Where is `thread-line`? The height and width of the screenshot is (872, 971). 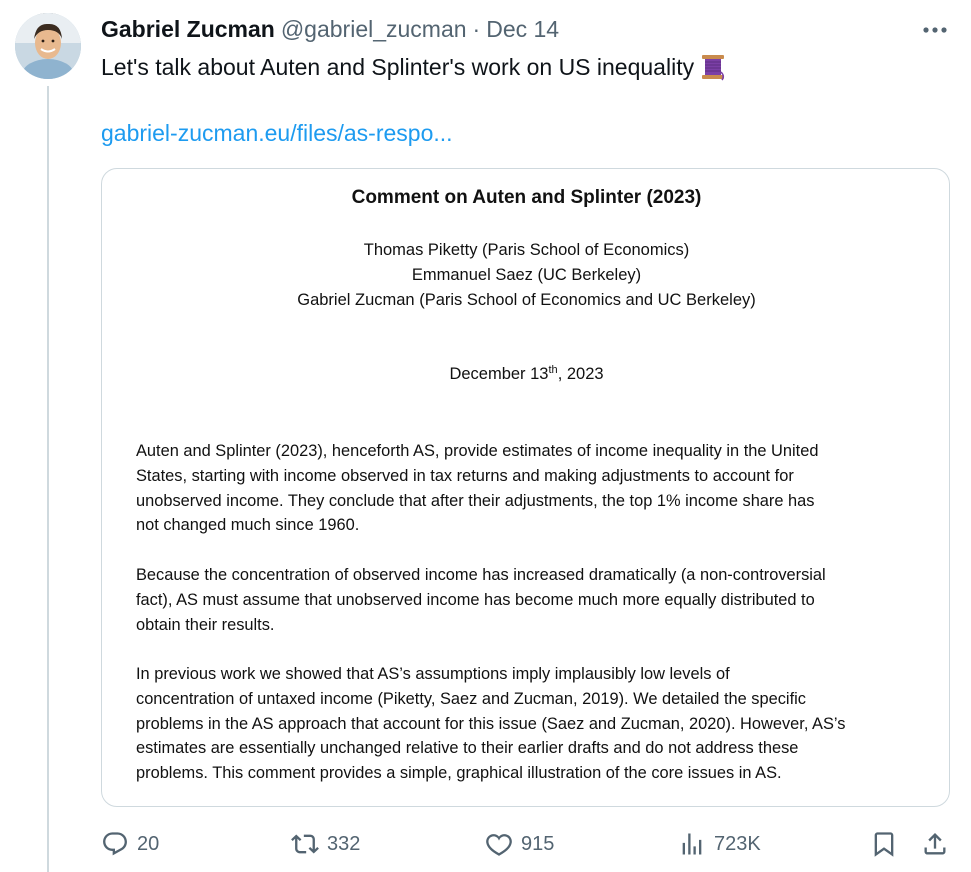
thread-line is located at coordinates (48, 479).